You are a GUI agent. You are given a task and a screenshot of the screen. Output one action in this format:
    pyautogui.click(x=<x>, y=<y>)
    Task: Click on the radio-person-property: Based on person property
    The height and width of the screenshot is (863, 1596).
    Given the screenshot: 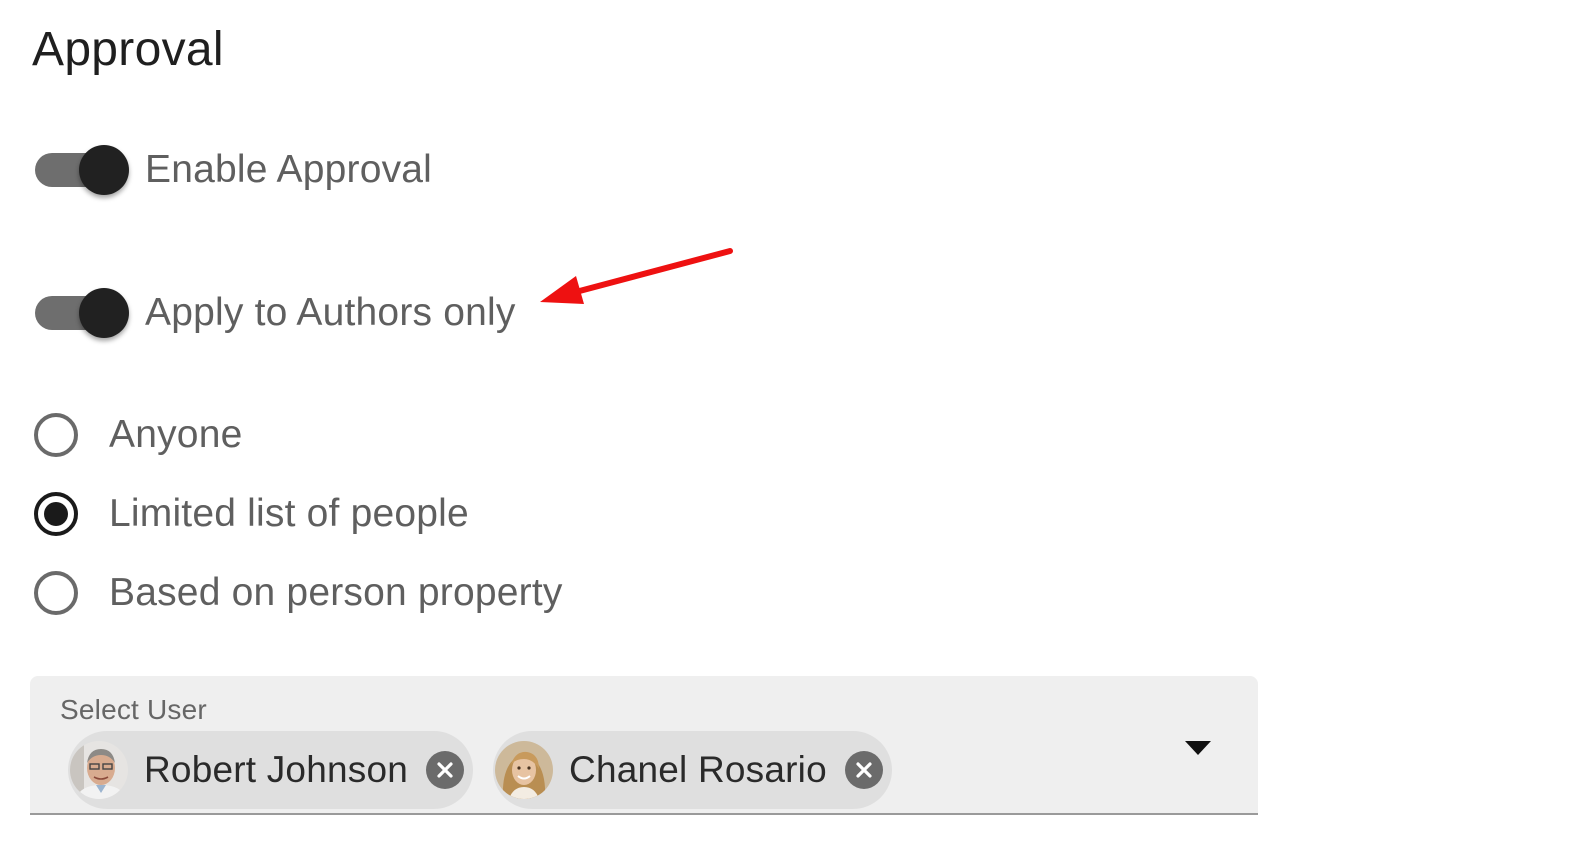 What is the action you would take?
    pyautogui.click(x=298, y=593)
    